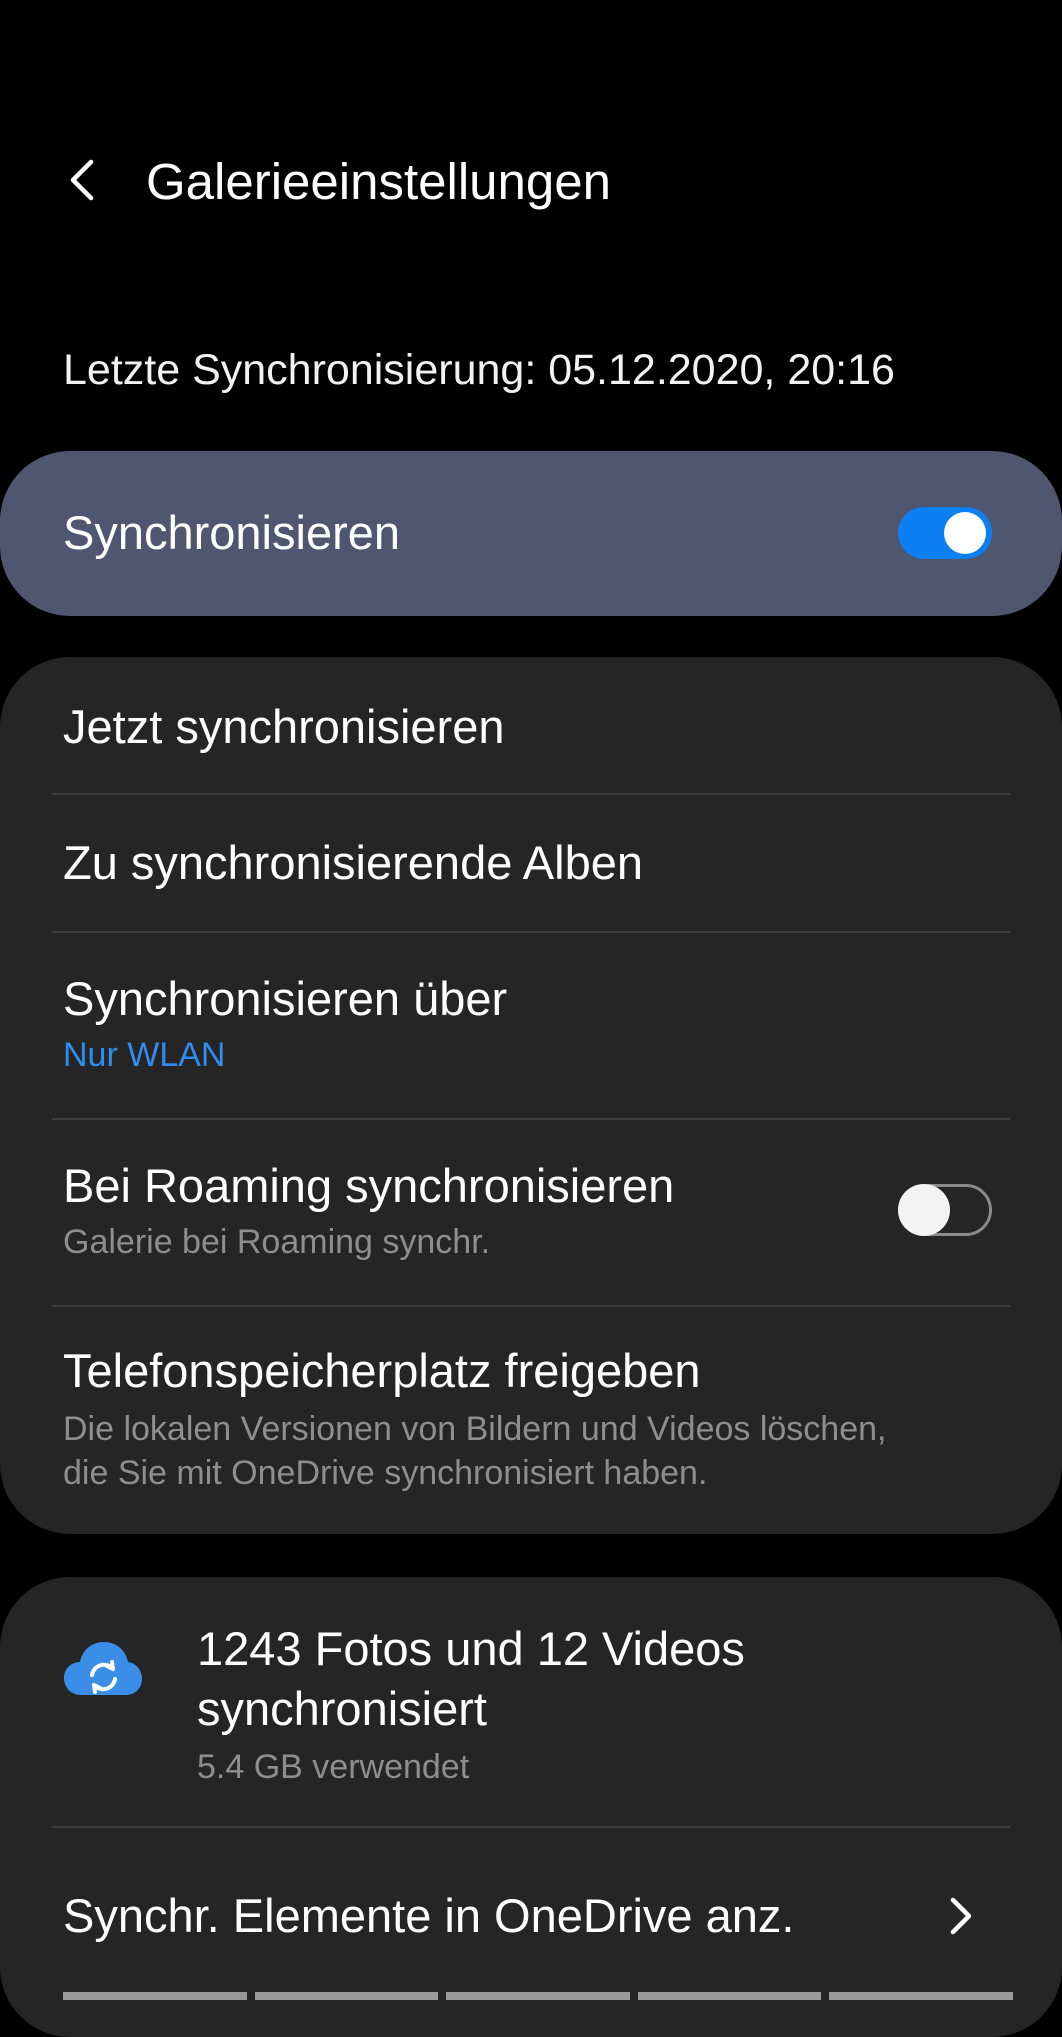  Describe the element at coordinates (531, 725) in the screenshot. I see `sync-now-row: Jetzt synchronisieren` at that location.